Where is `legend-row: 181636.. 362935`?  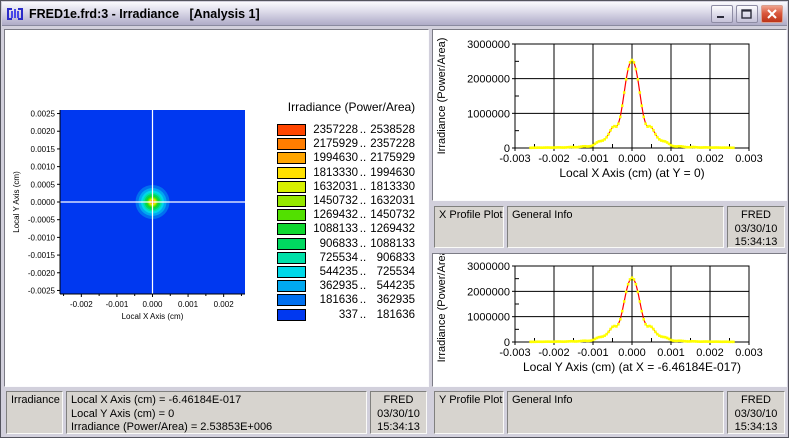 legend-row: 181636.. 362935 is located at coordinates (351, 300).